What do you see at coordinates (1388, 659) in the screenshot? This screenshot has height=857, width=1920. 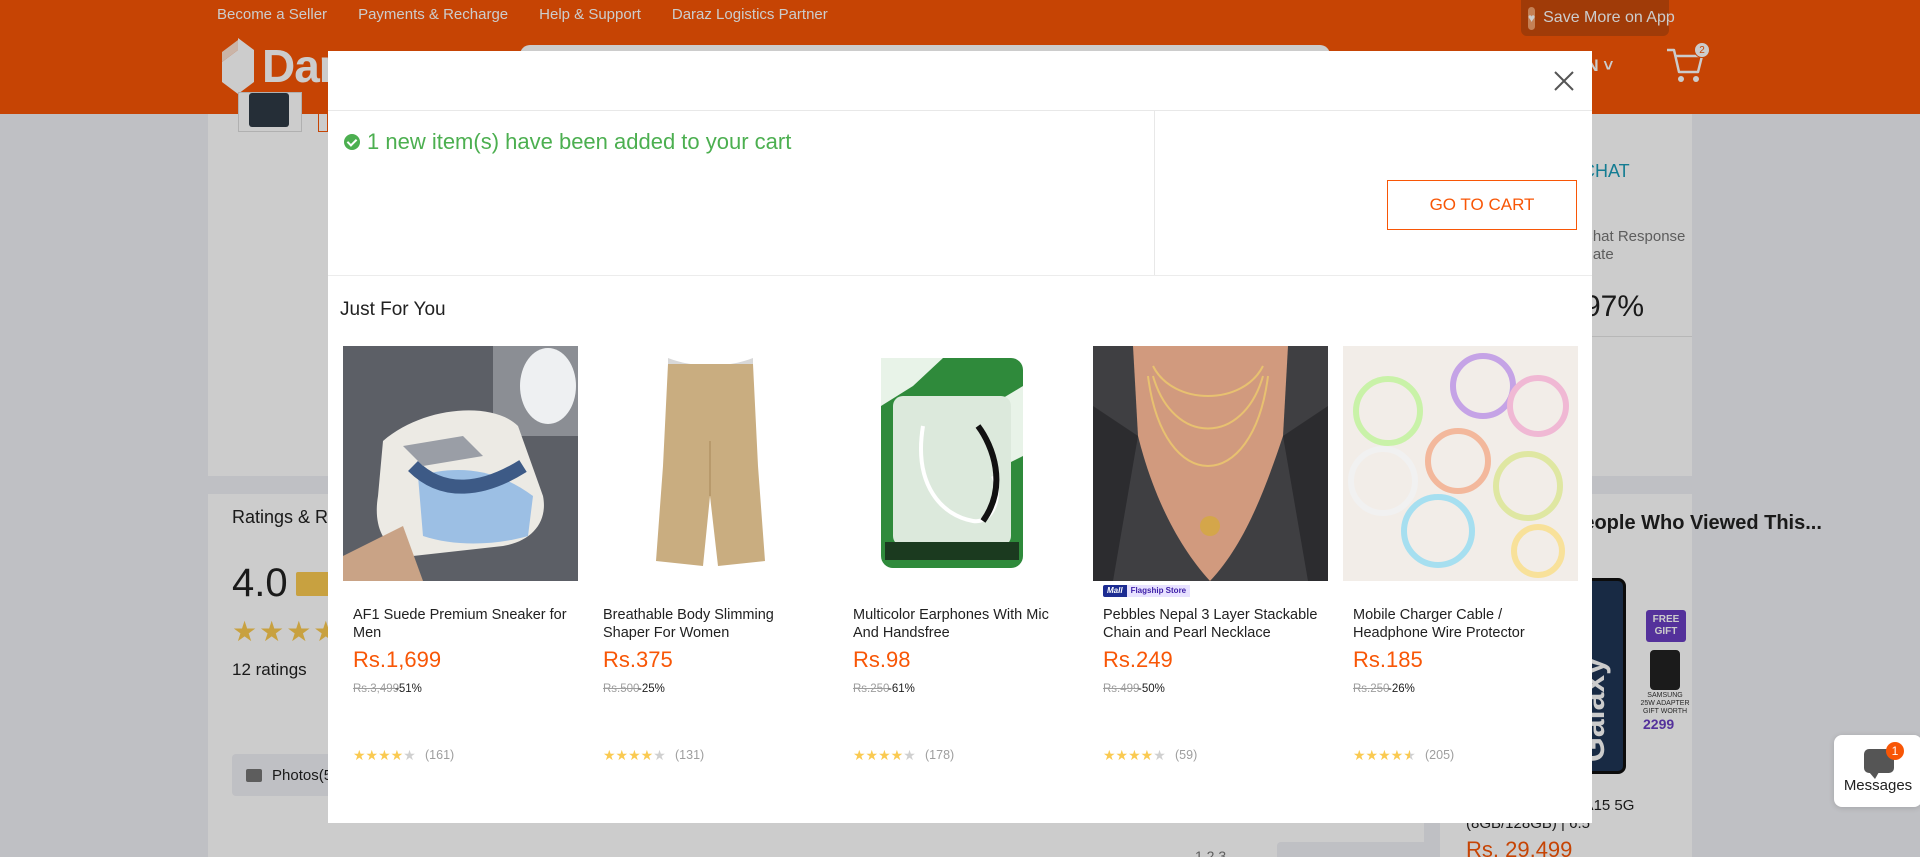 I see `product-price: Rs.185` at bounding box center [1388, 659].